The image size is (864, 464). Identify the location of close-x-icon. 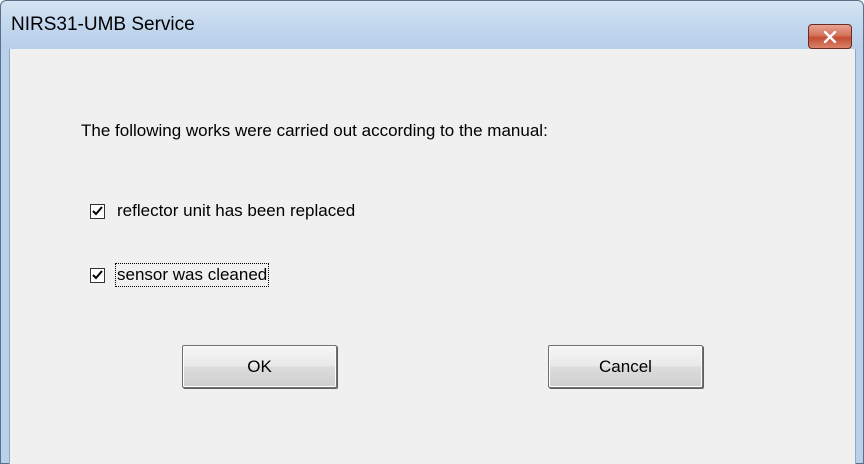
(830, 36).